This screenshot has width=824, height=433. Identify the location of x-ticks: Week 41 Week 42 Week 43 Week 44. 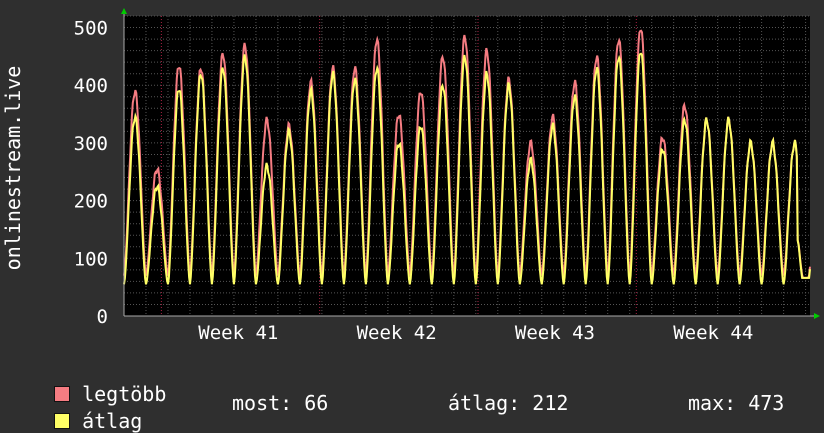
(475, 333).